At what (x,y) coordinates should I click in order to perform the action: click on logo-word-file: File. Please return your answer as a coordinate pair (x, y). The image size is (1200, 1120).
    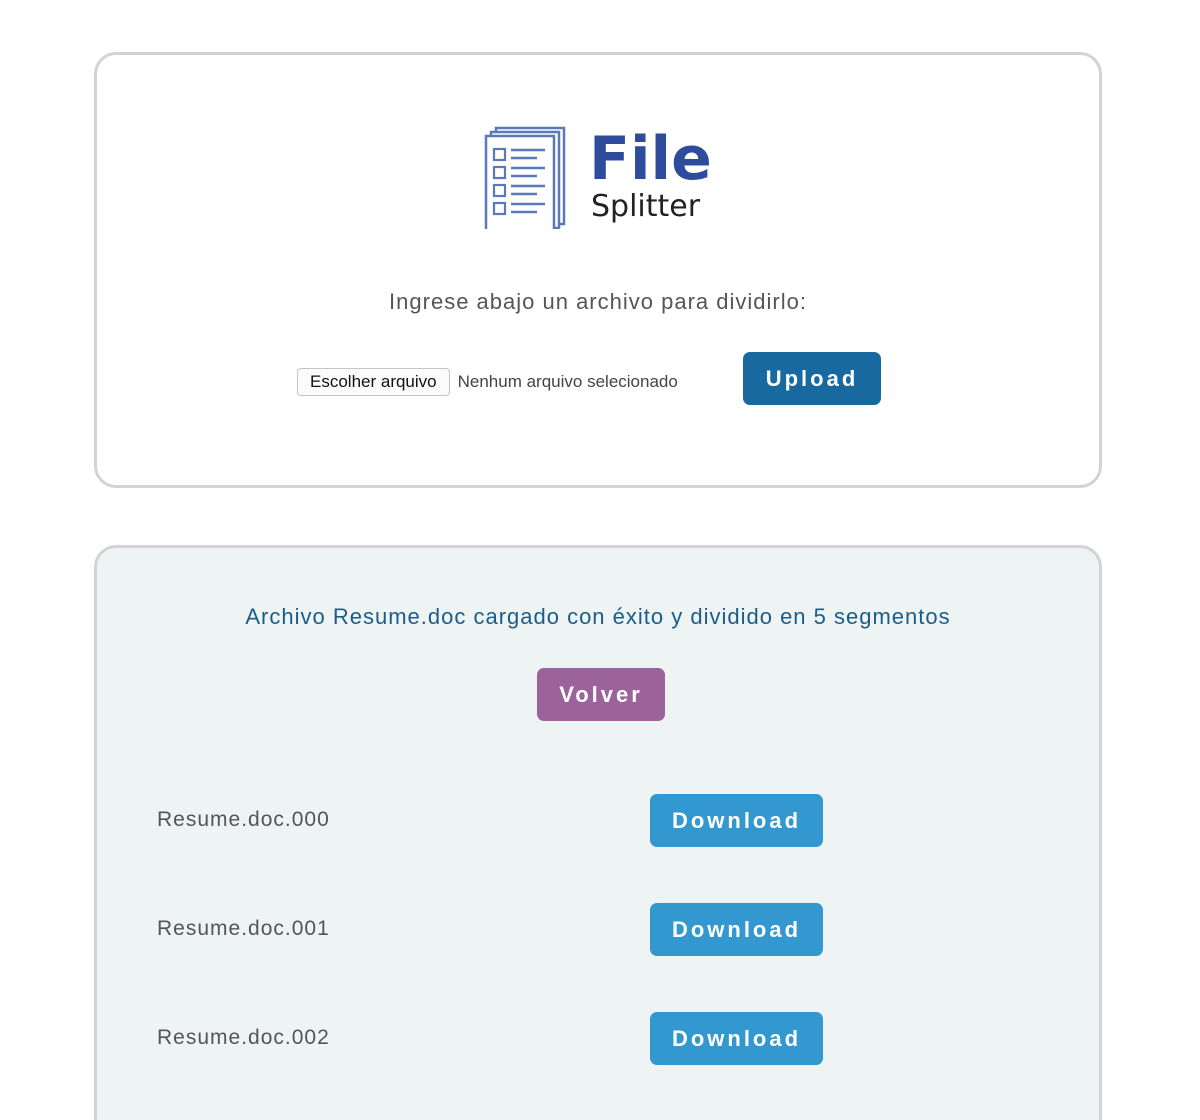
    Looking at the image, I should click on (650, 159).